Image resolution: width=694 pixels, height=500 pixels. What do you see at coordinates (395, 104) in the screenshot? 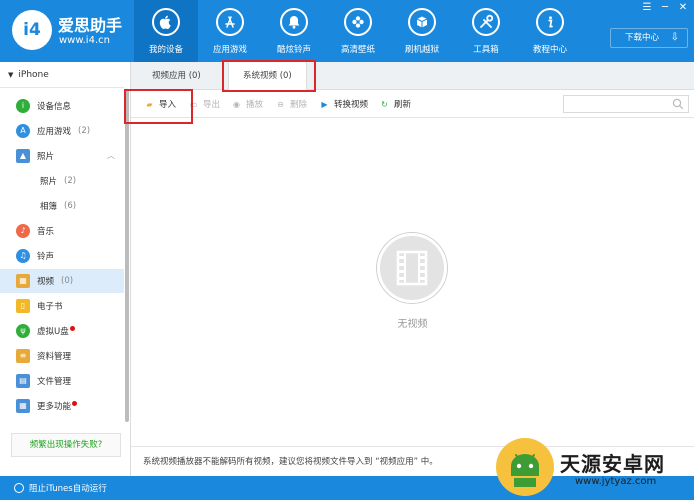
I see `refresh-button: ↻ 刷新` at bounding box center [395, 104].